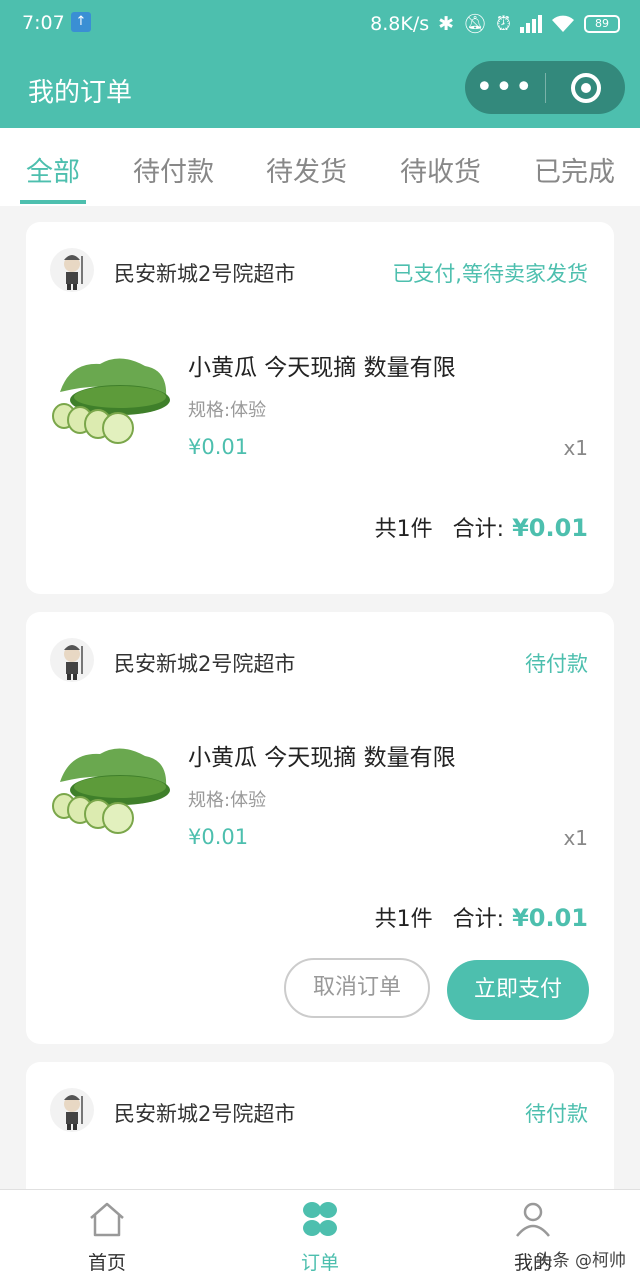  I want to click on status-right: 8.8K/s ✱ 🔕︎ ⏰︎ 89, so click(495, 23).